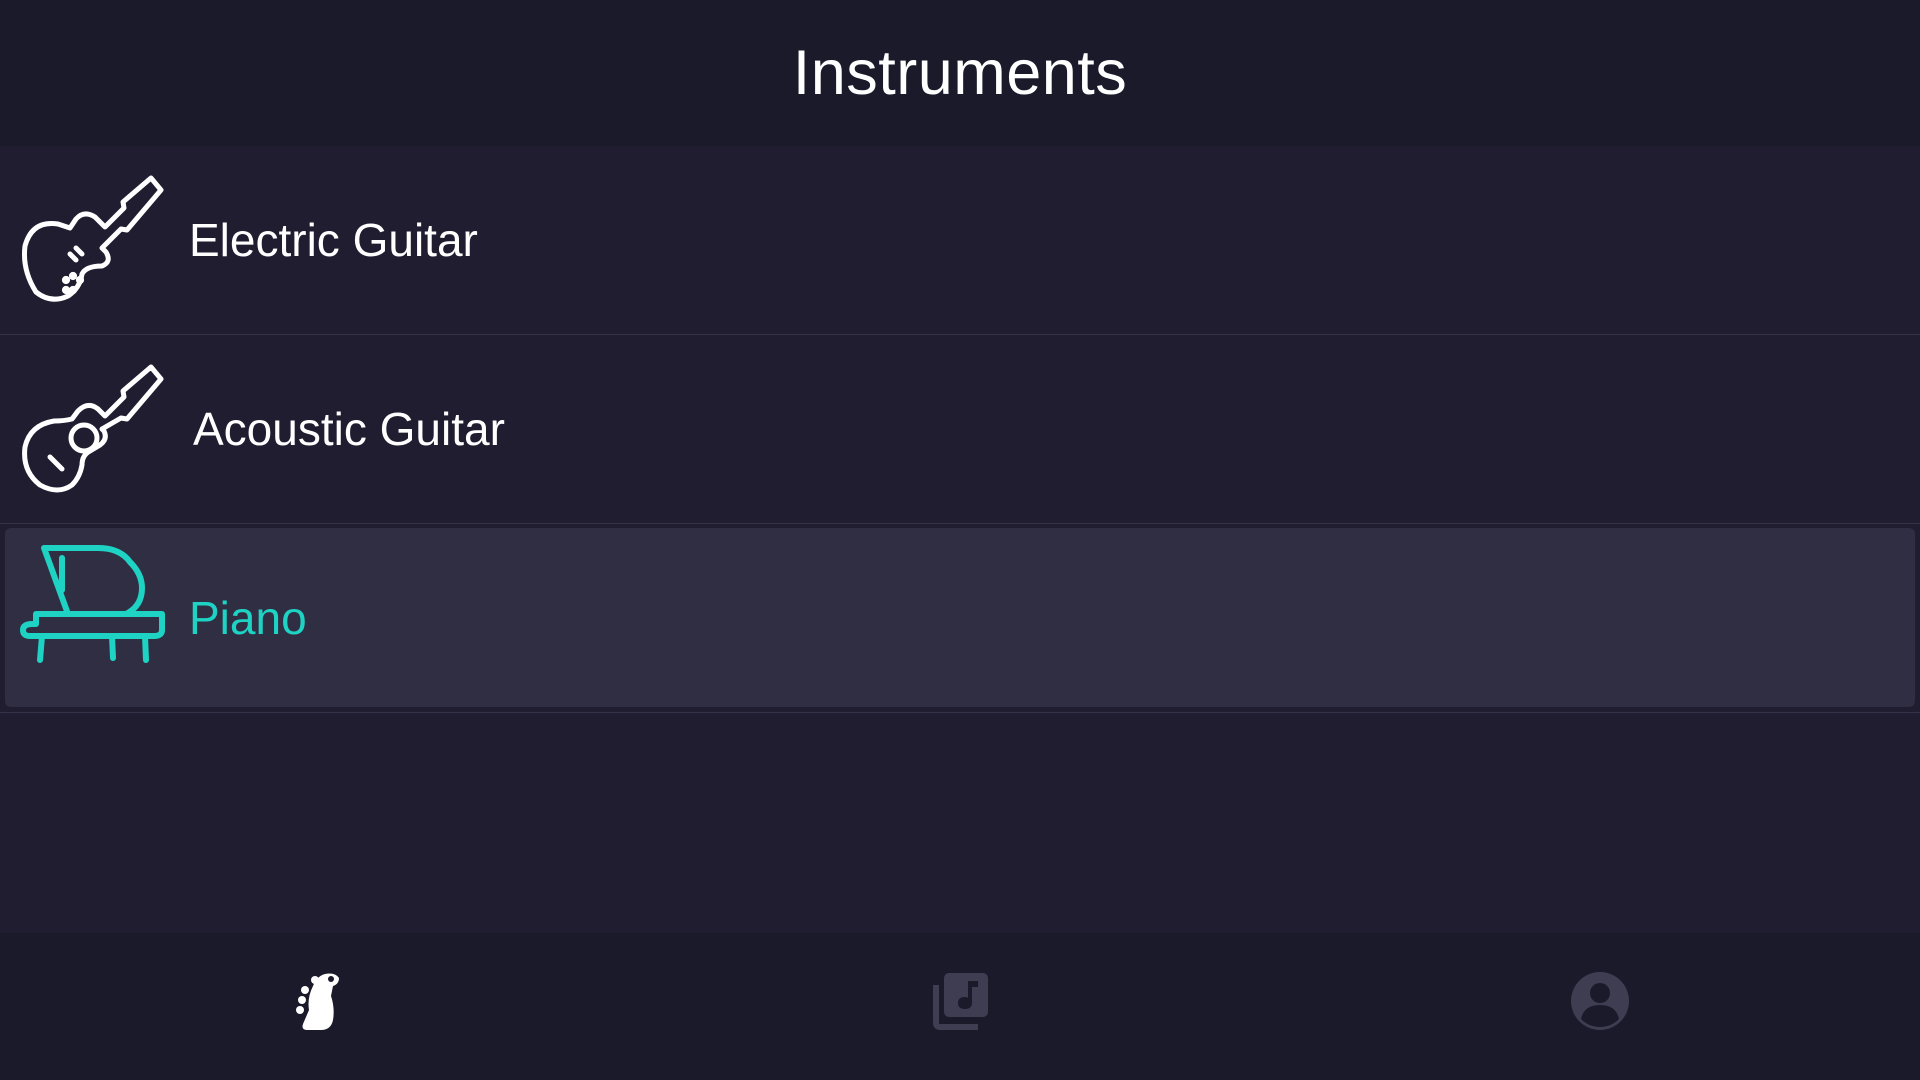  I want to click on music-library-icon, so click(960, 1003).